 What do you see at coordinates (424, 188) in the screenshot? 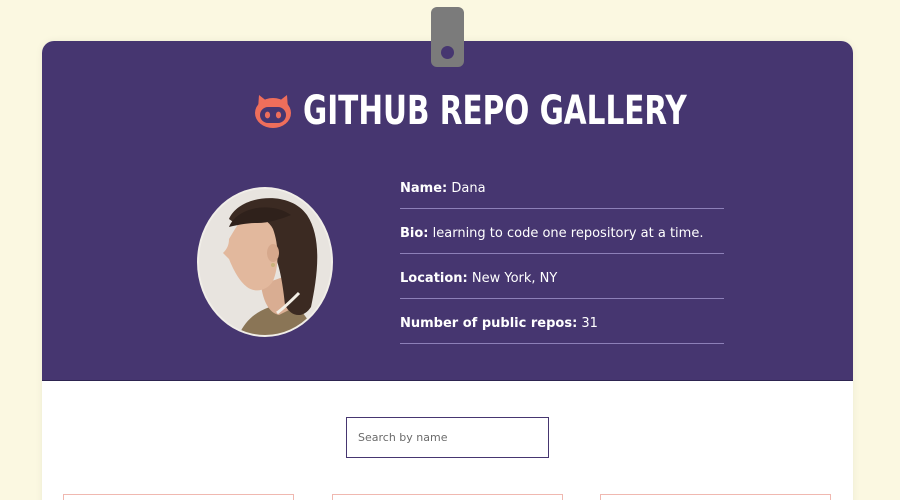
I see `name-label: Name:` at bounding box center [424, 188].